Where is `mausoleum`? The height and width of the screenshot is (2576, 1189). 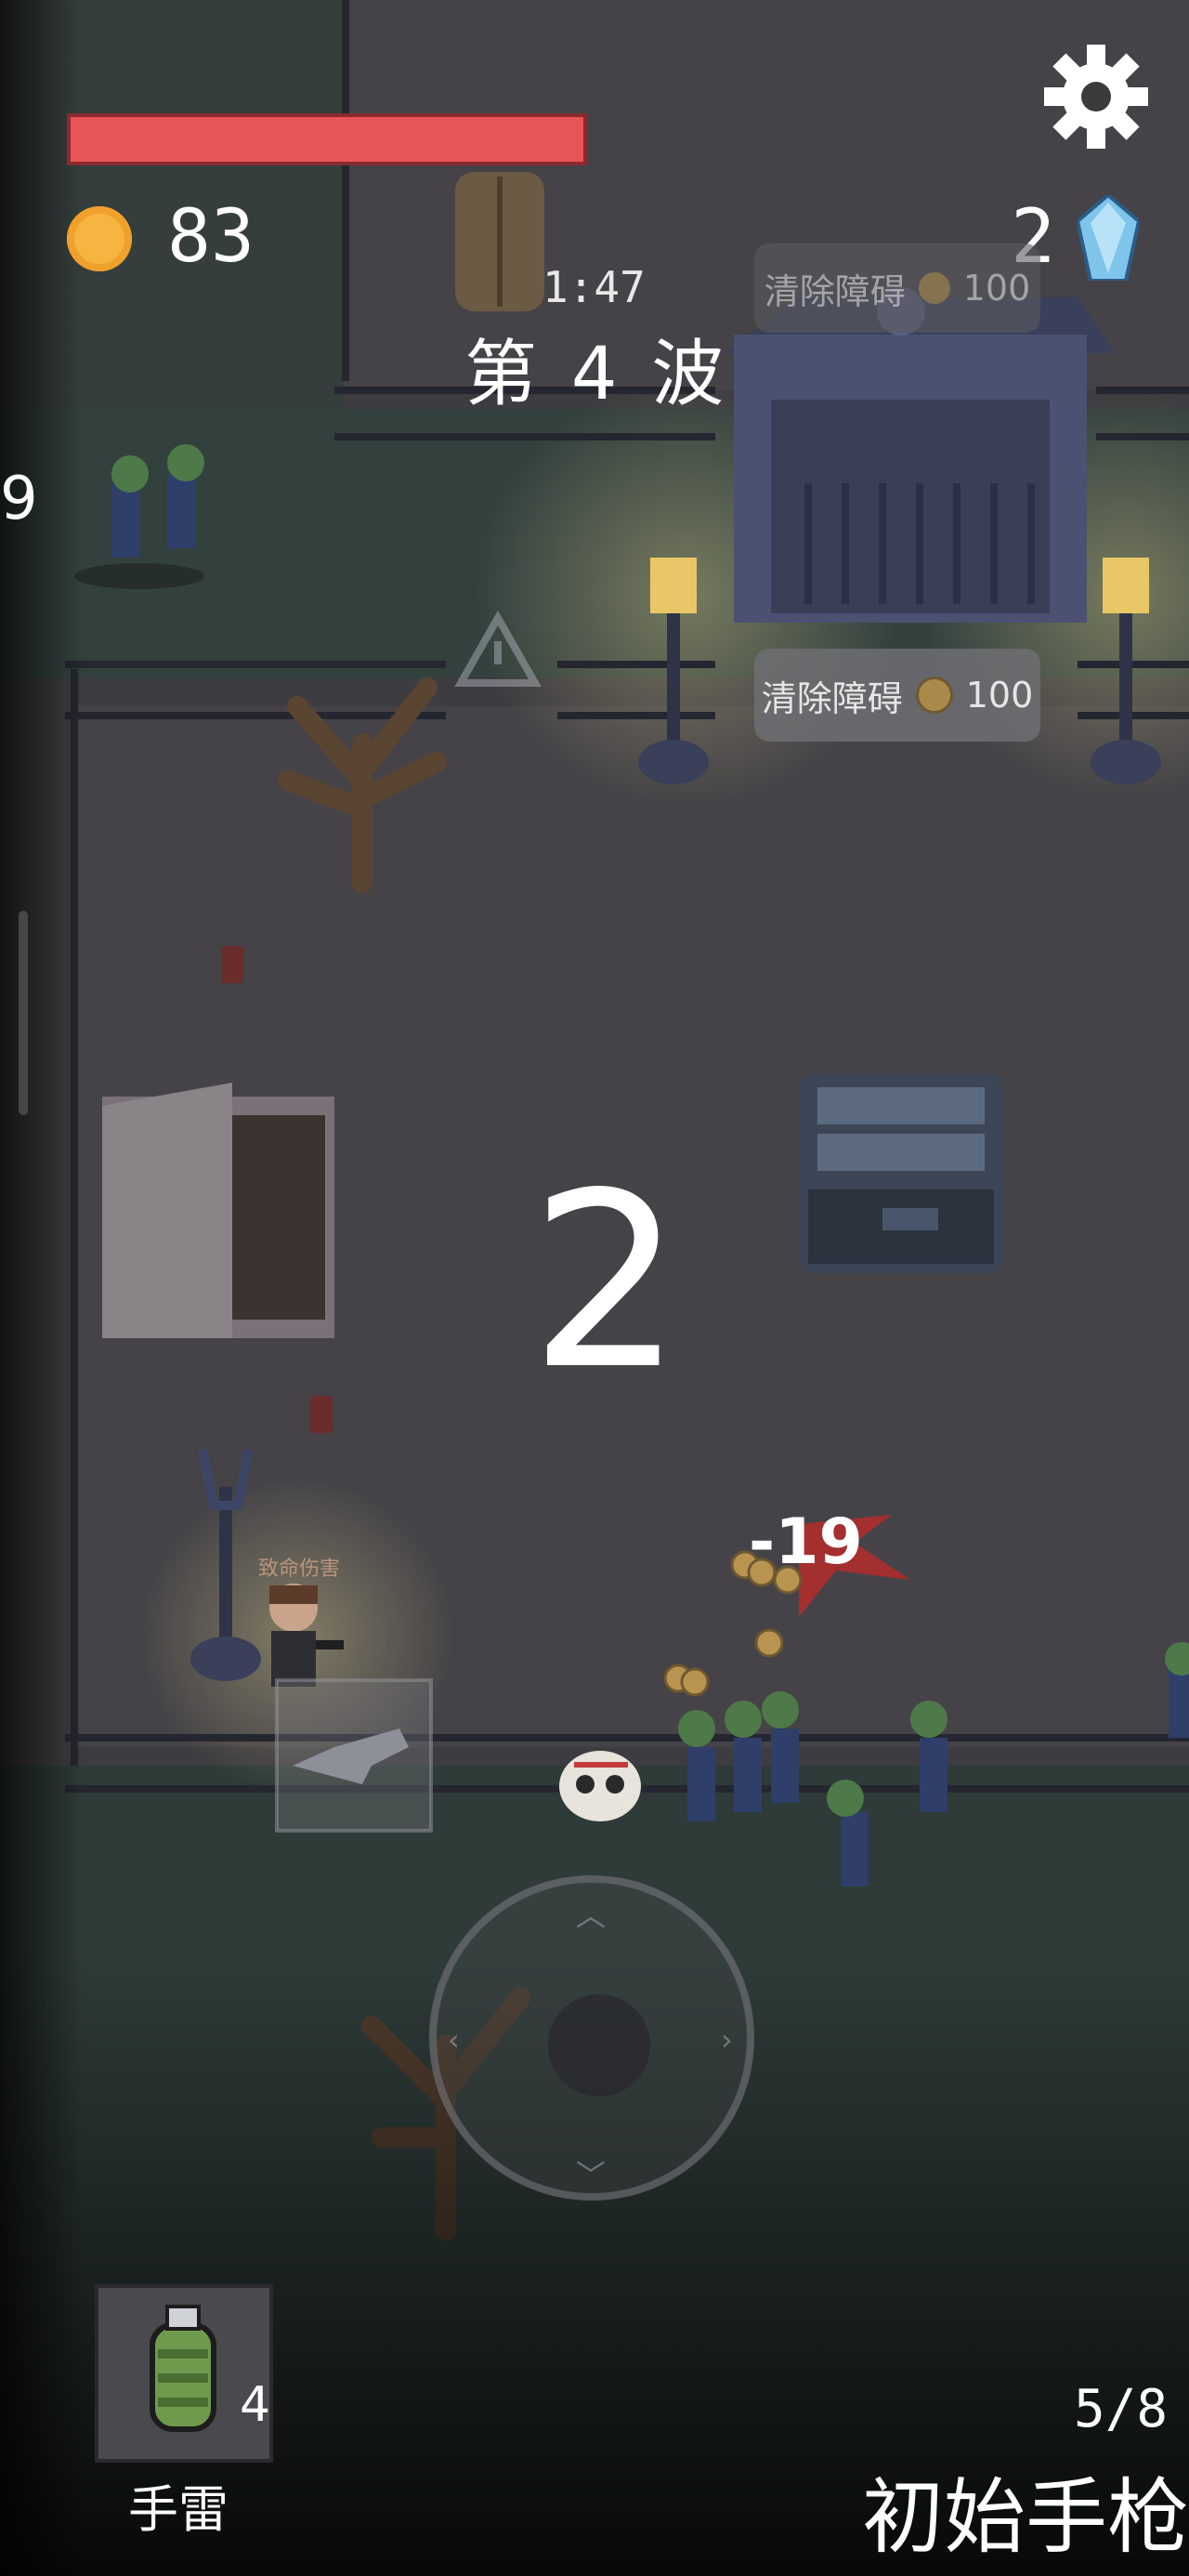 mausoleum is located at coordinates (920, 455).